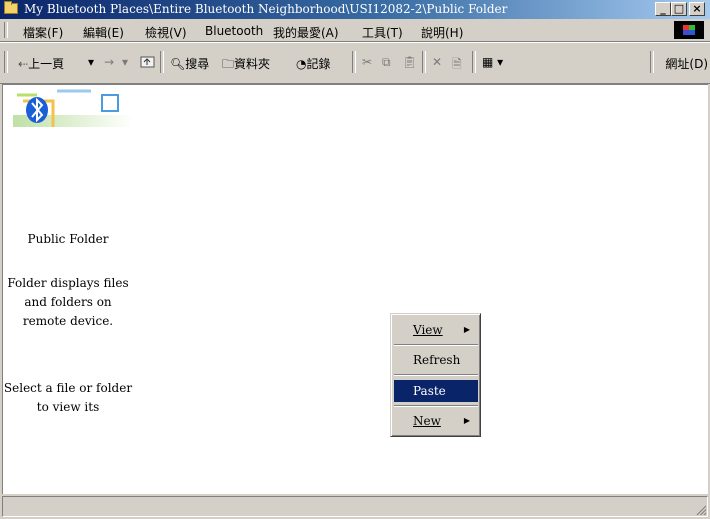 This screenshot has width=710, height=519. I want to click on context-menu-refresh: Refresh, so click(436, 360).